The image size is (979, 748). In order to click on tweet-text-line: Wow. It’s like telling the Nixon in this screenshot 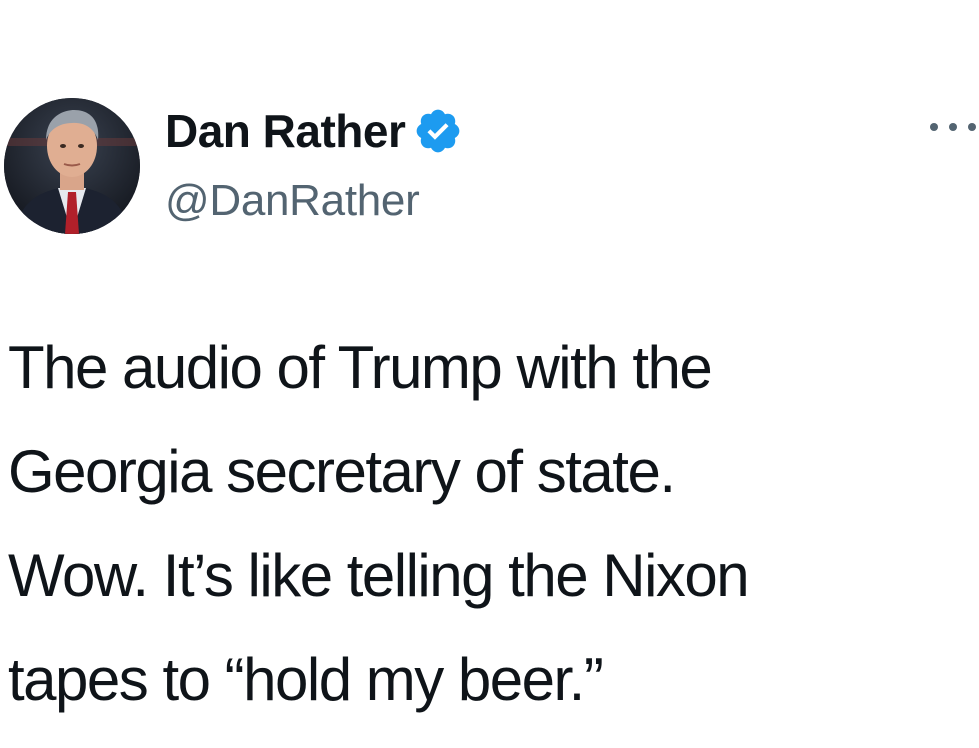, I will do `click(379, 575)`.